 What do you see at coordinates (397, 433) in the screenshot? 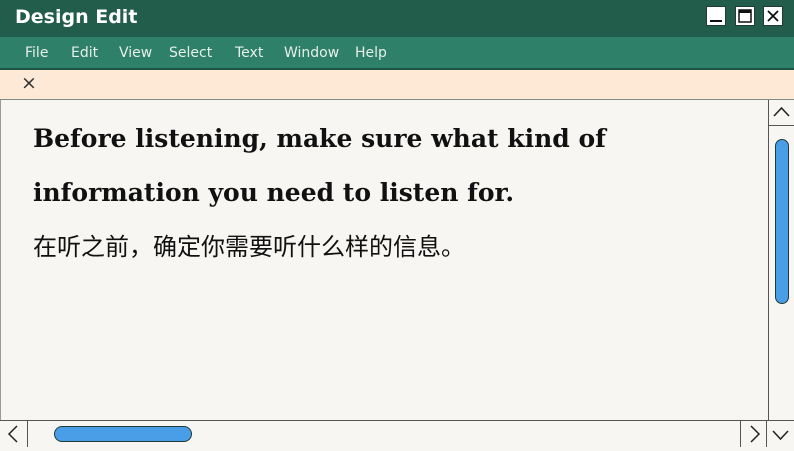
I see `horizontal-scrollbar` at bounding box center [397, 433].